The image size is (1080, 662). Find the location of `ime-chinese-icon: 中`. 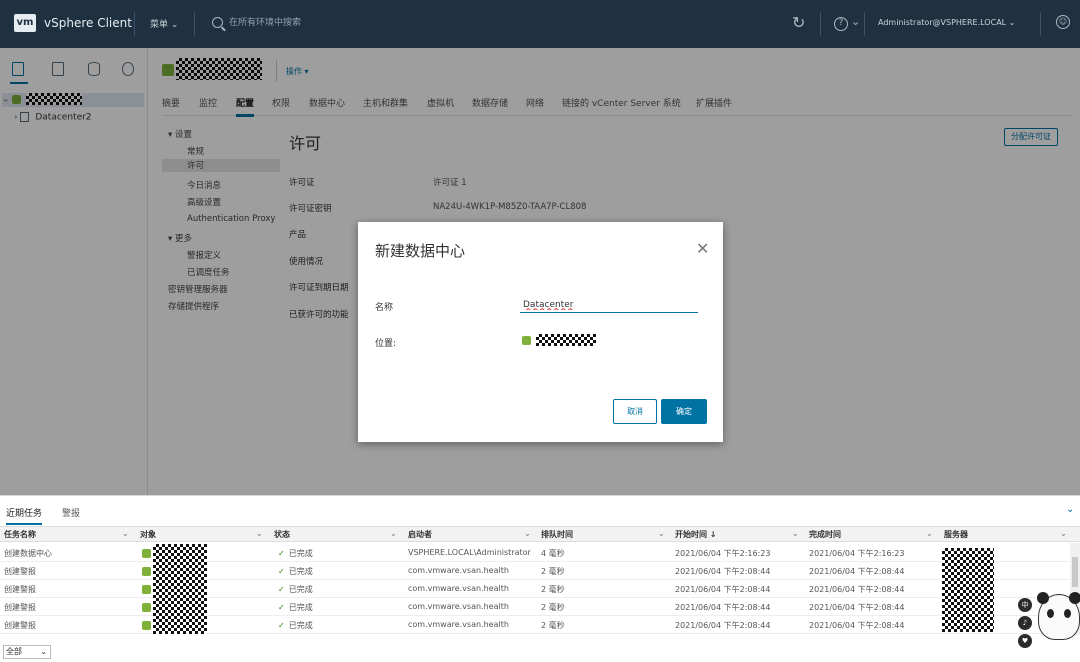

ime-chinese-icon: 中 is located at coordinates (1025, 605).